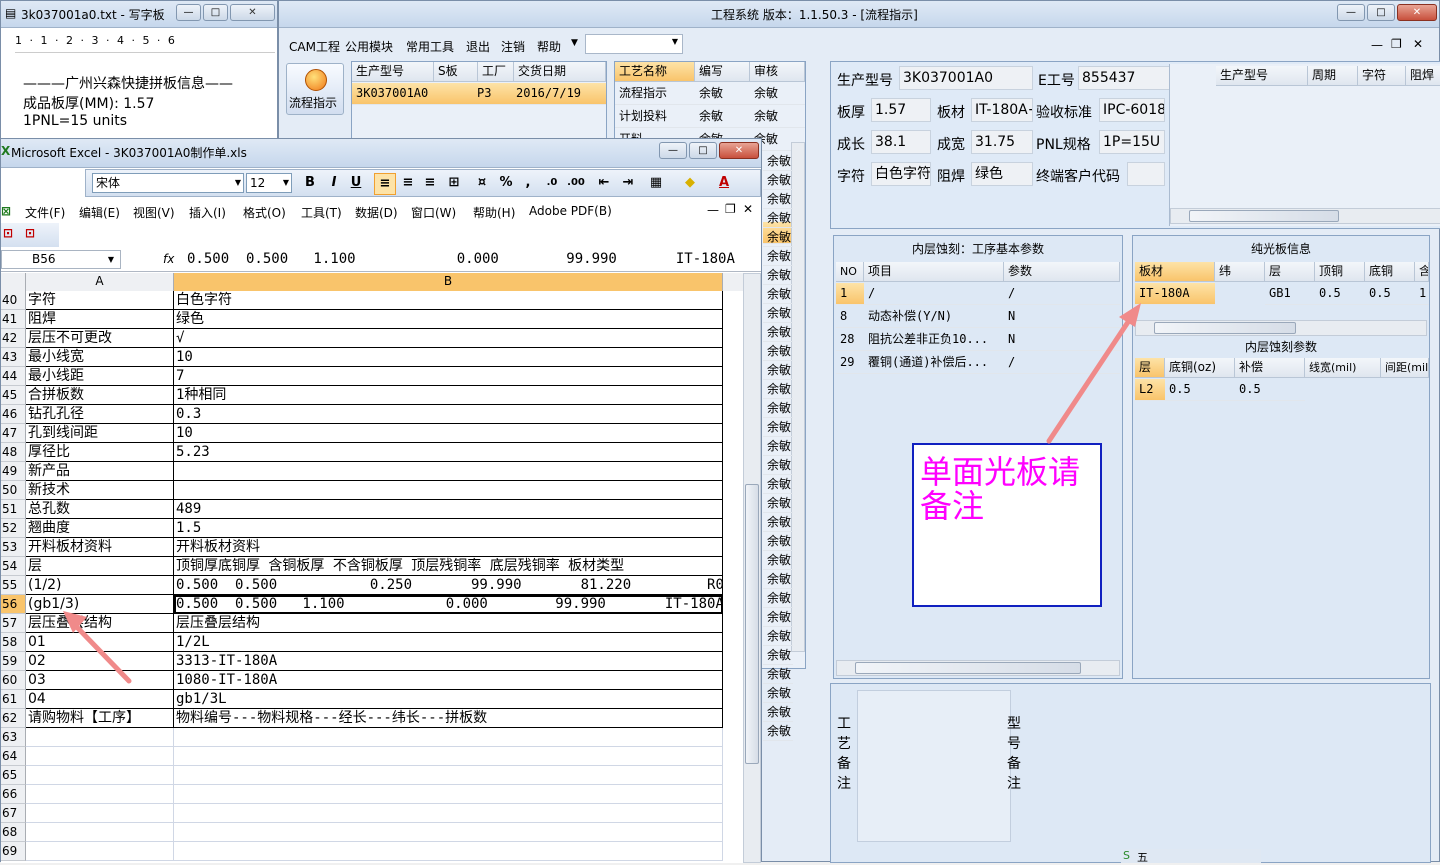  I want to click on cell-b: 489, so click(448, 509).